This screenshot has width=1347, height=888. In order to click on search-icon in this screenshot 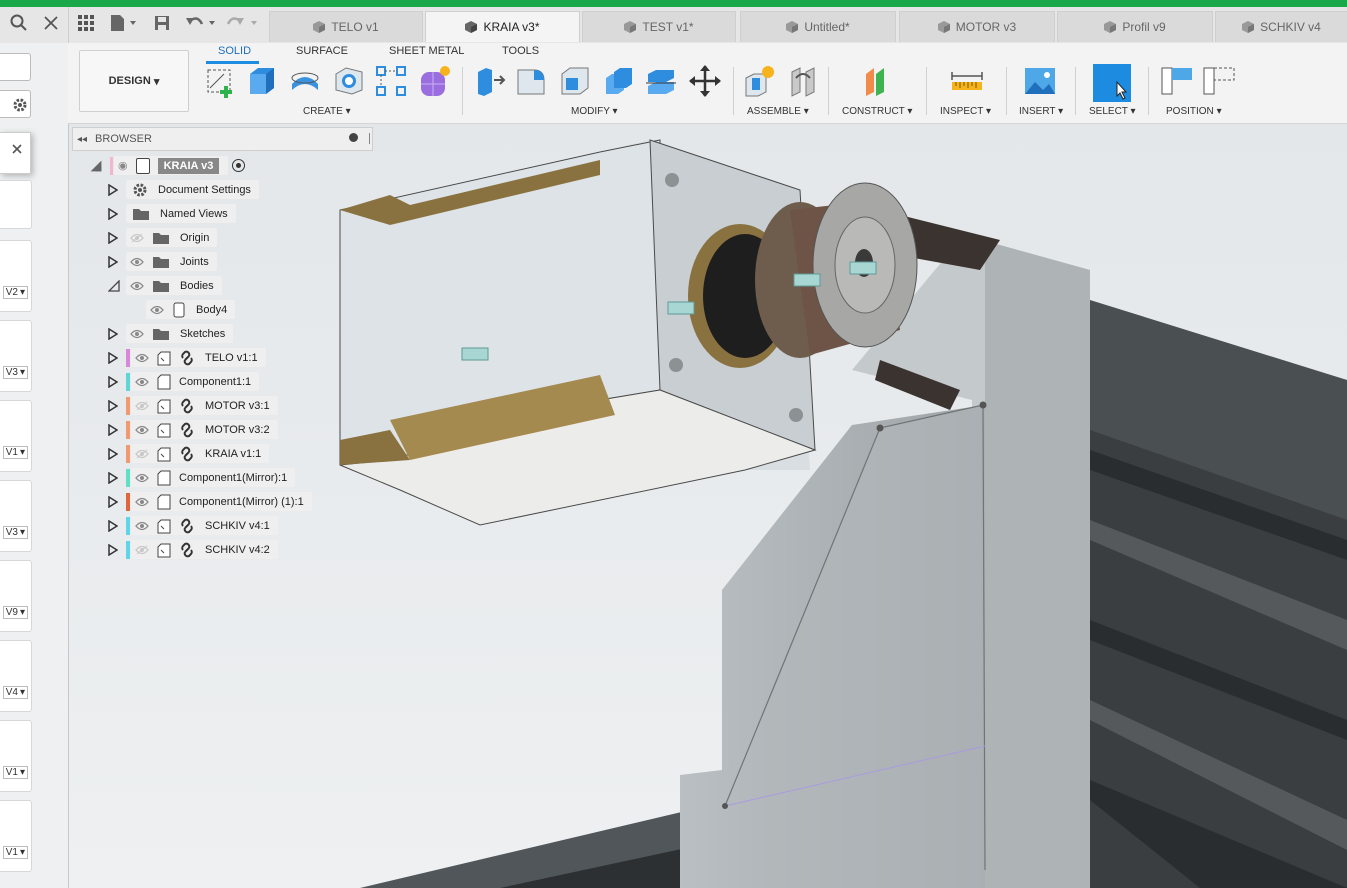, I will do `click(19, 23)`.